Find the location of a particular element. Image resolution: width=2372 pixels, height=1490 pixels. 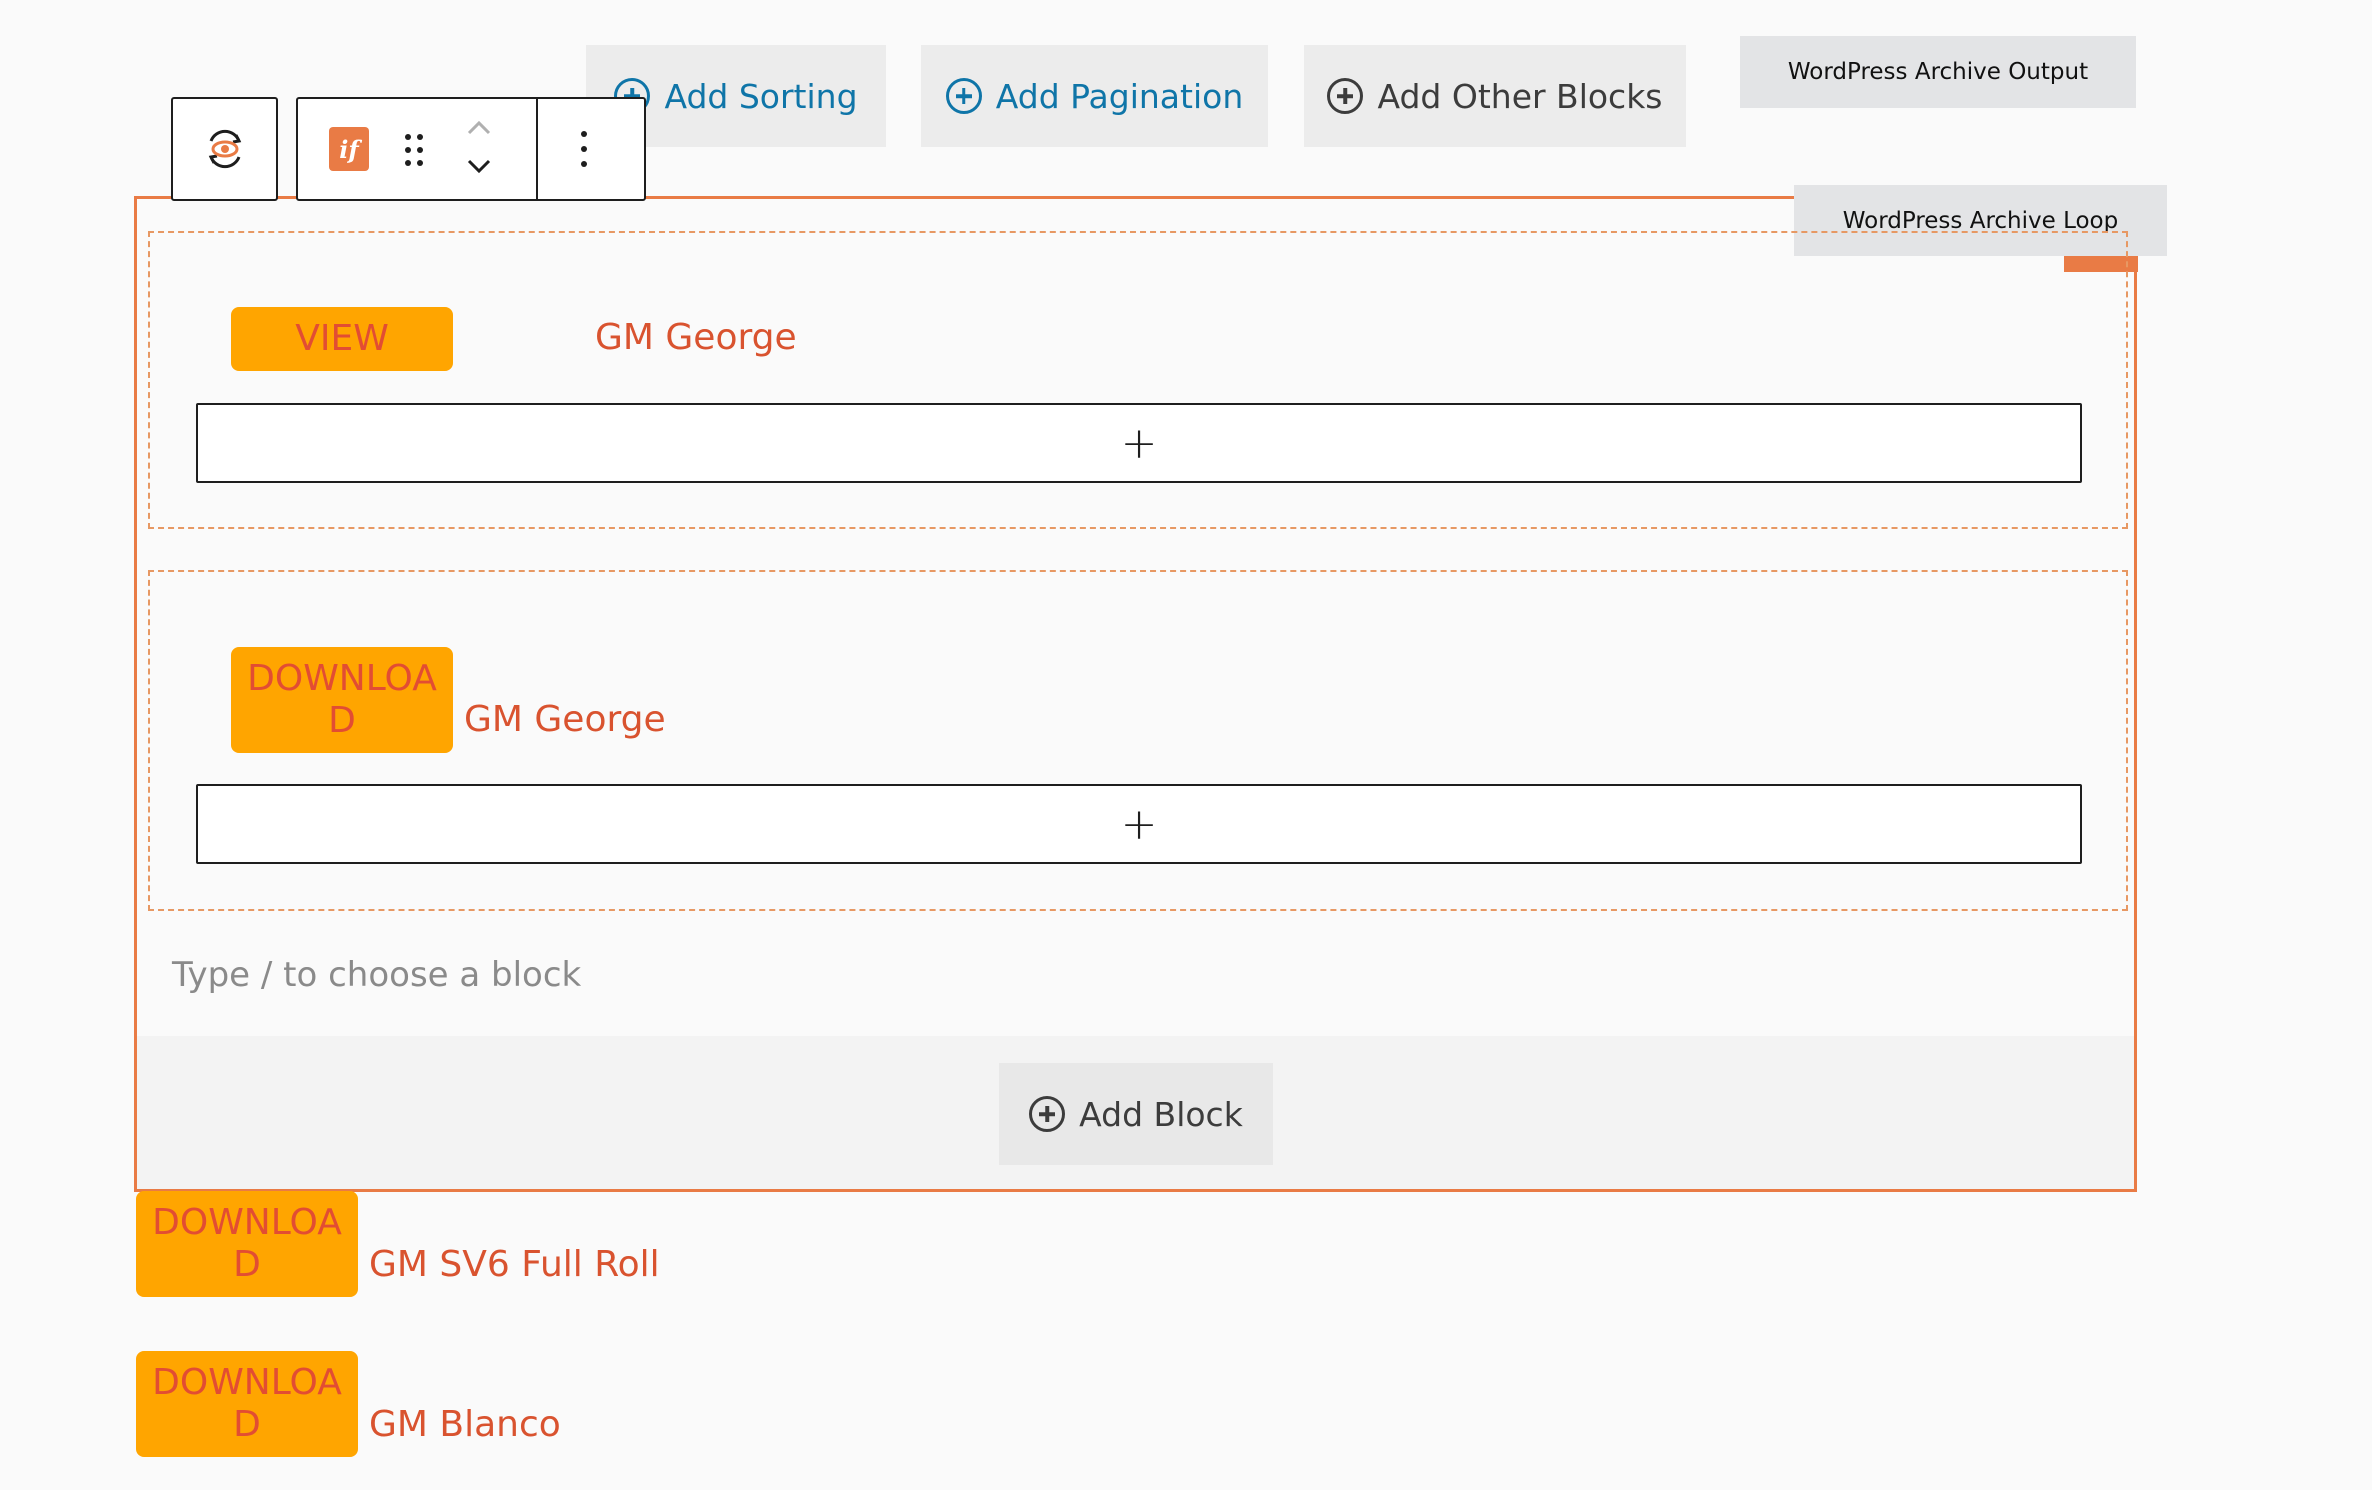

block-placeholder: Type / to choose a block is located at coordinates (376, 975).